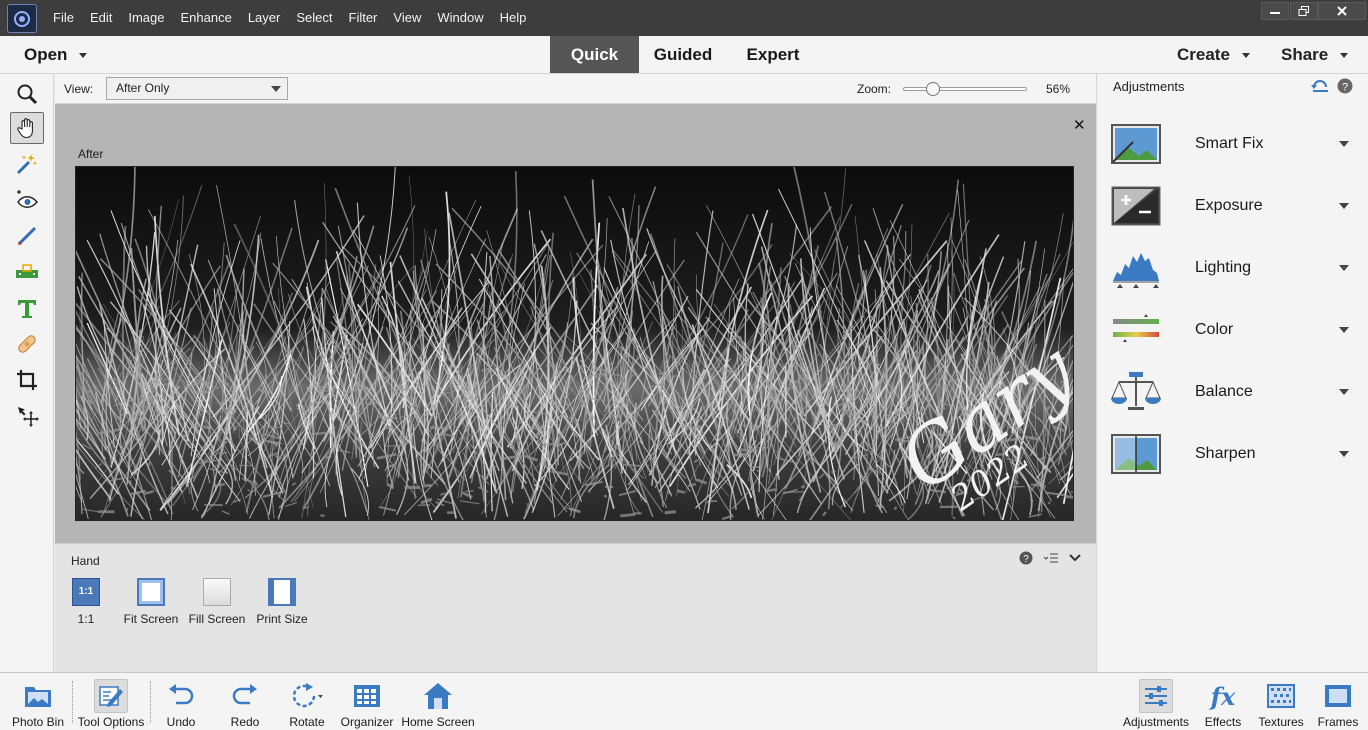 The height and width of the screenshot is (730, 1368). Describe the element at coordinates (27, 94) in the screenshot. I see `zoom-tool` at that location.